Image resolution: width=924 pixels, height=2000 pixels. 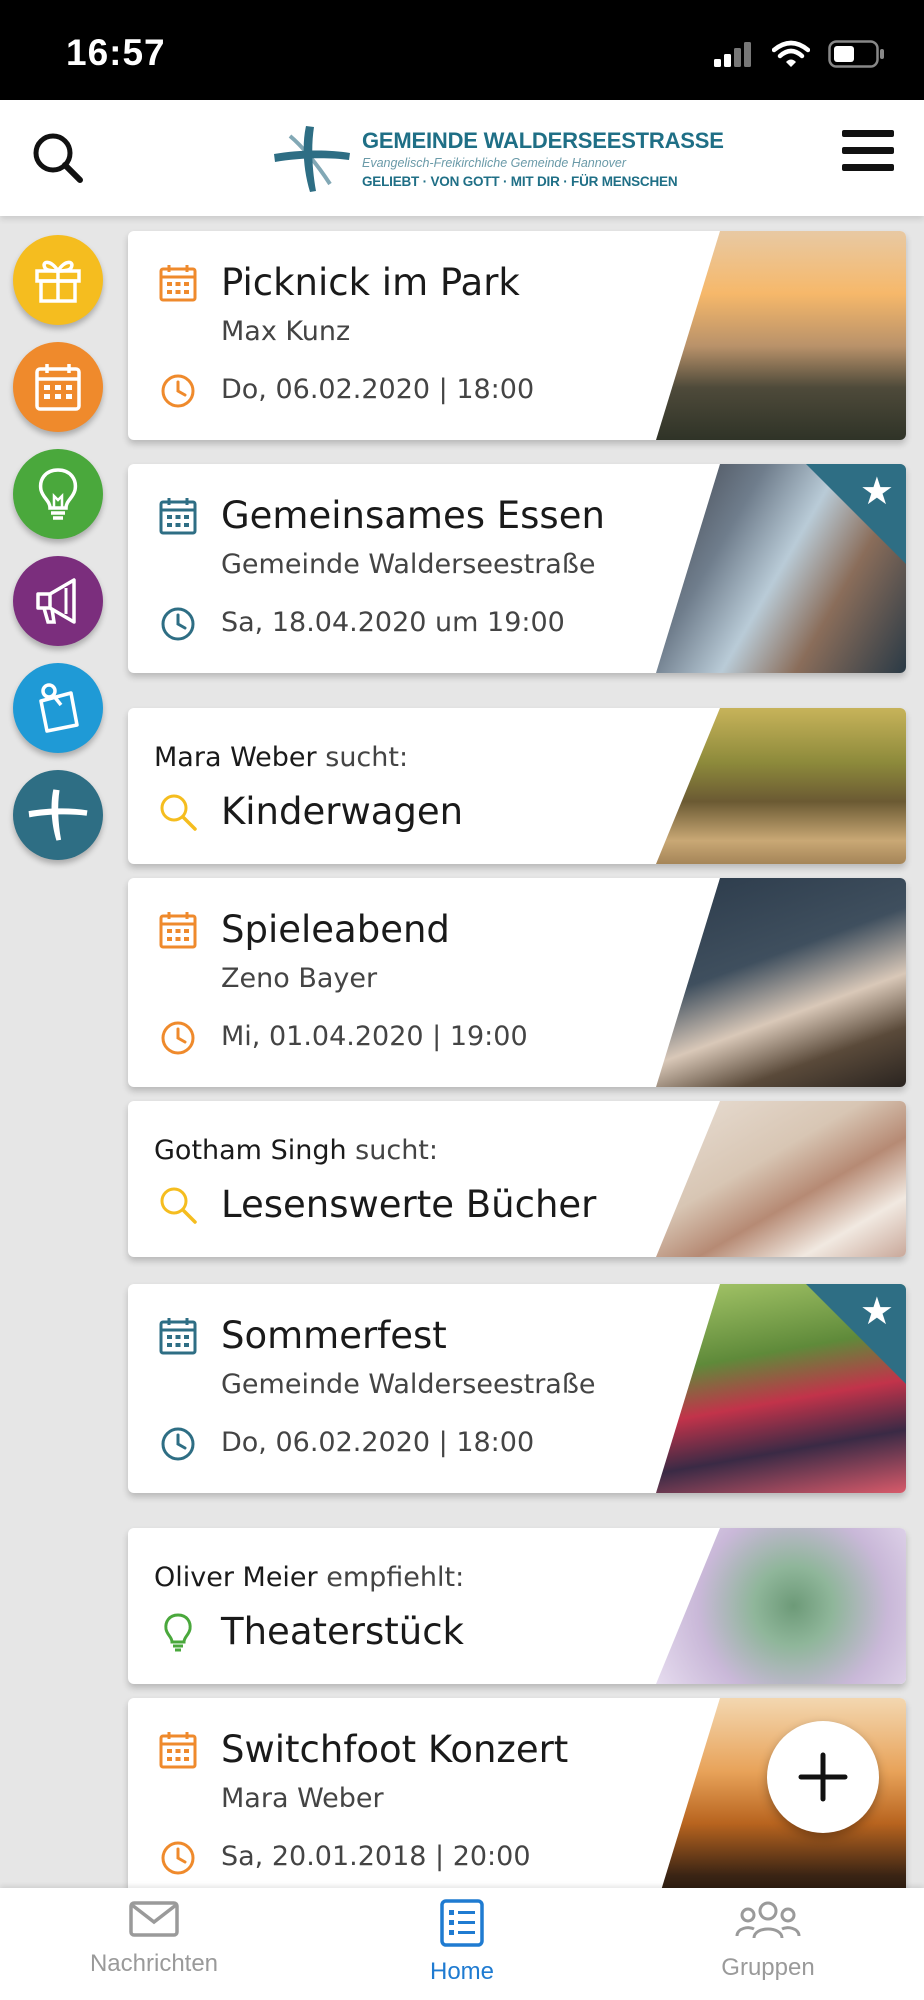 What do you see at coordinates (517, 1606) in the screenshot?
I see `feed-card-recommend: Oliver Meier empfiehlt: Theaterstück` at bounding box center [517, 1606].